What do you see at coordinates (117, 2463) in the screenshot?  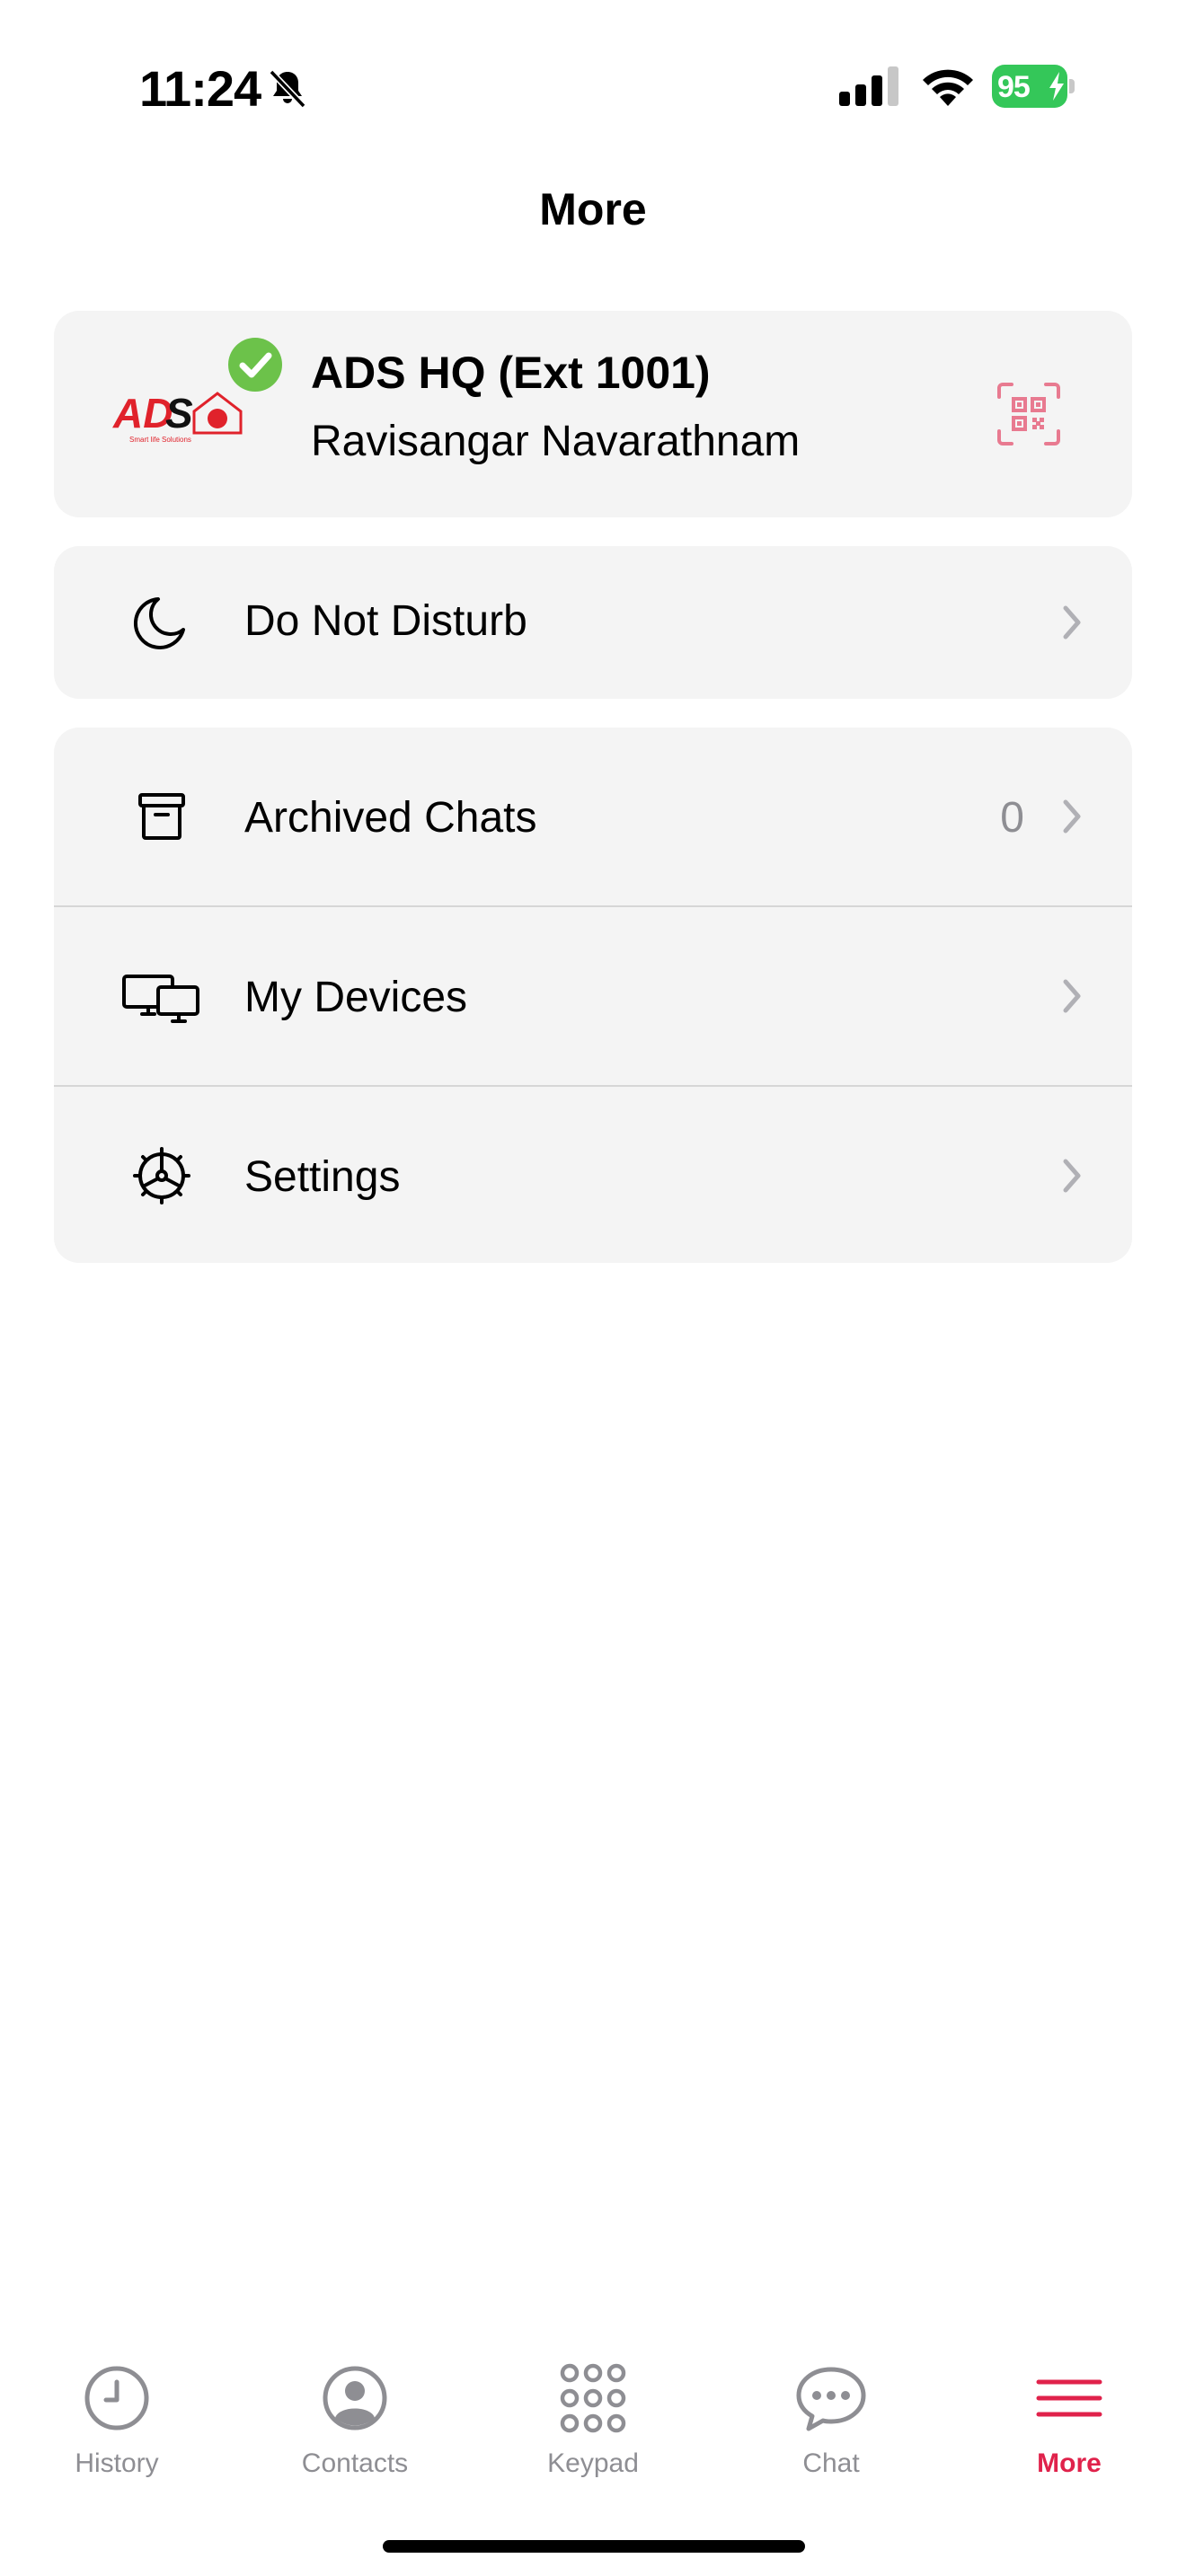 I see `tab-label: History` at bounding box center [117, 2463].